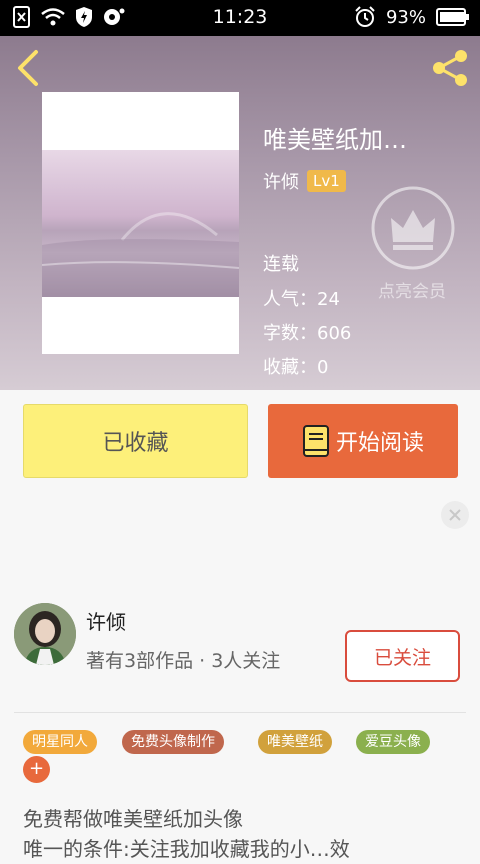 This screenshot has width=480, height=864. I want to click on favorites-value: 0, so click(323, 367).